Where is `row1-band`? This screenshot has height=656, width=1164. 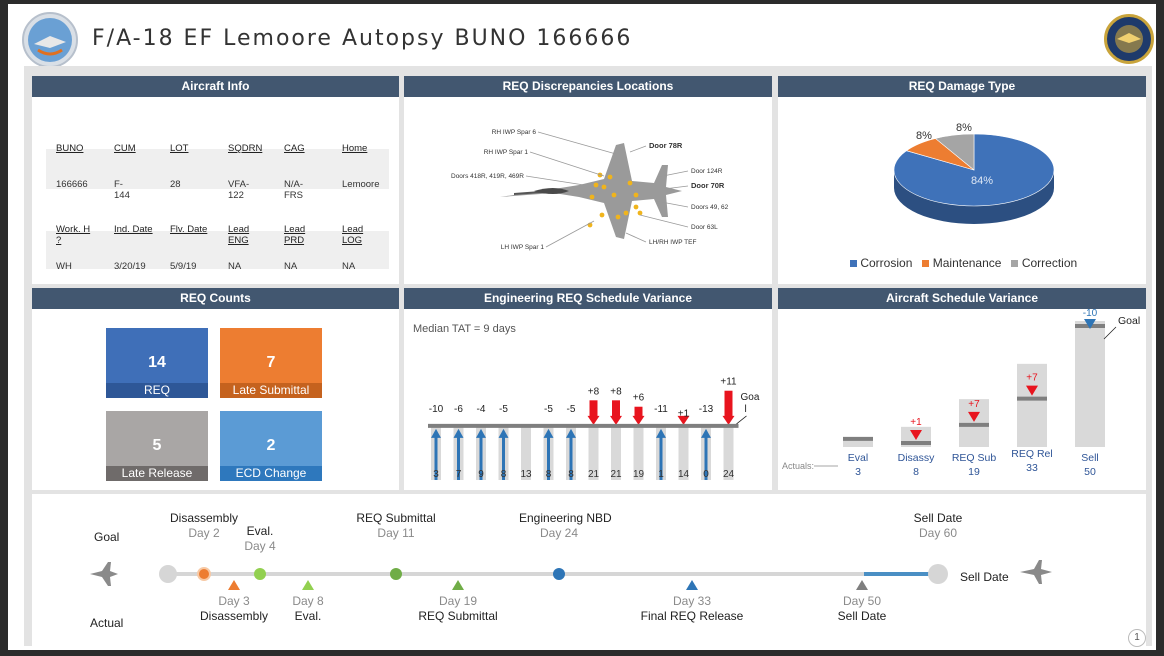
row1-band is located at coordinates (217, 169).